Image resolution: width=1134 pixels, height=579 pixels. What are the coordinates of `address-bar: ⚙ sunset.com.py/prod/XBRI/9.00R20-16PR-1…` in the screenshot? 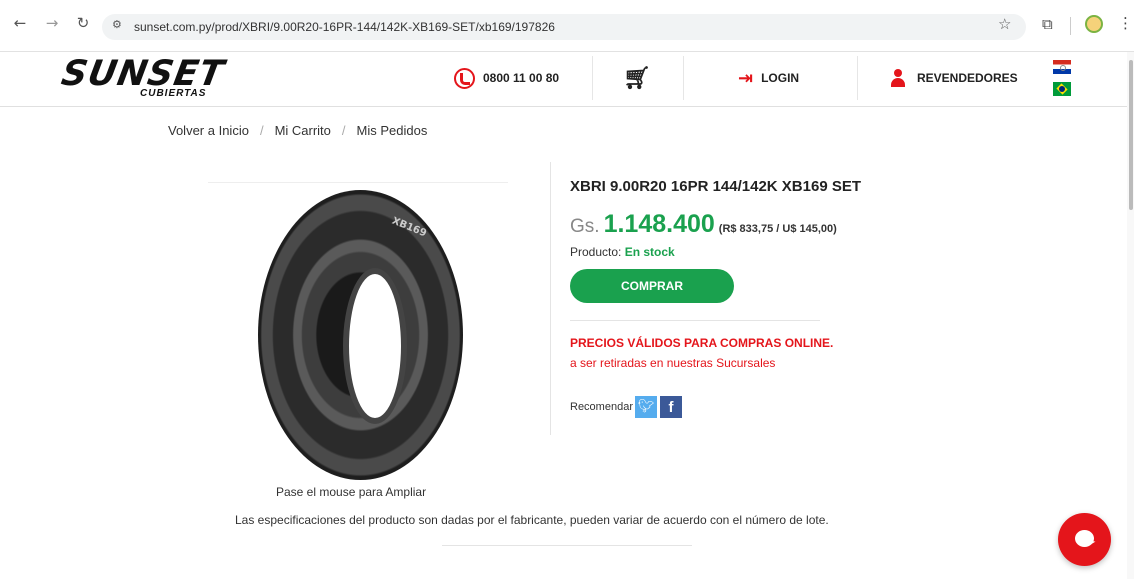 It's located at (564, 27).